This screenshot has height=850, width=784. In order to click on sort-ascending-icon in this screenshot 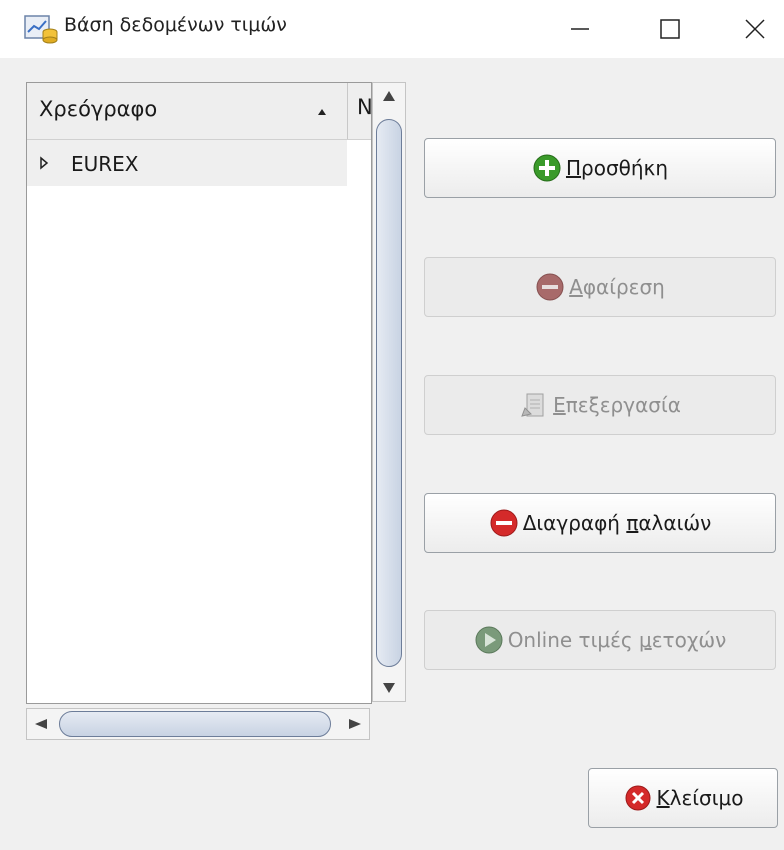, I will do `click(322, 112)`.